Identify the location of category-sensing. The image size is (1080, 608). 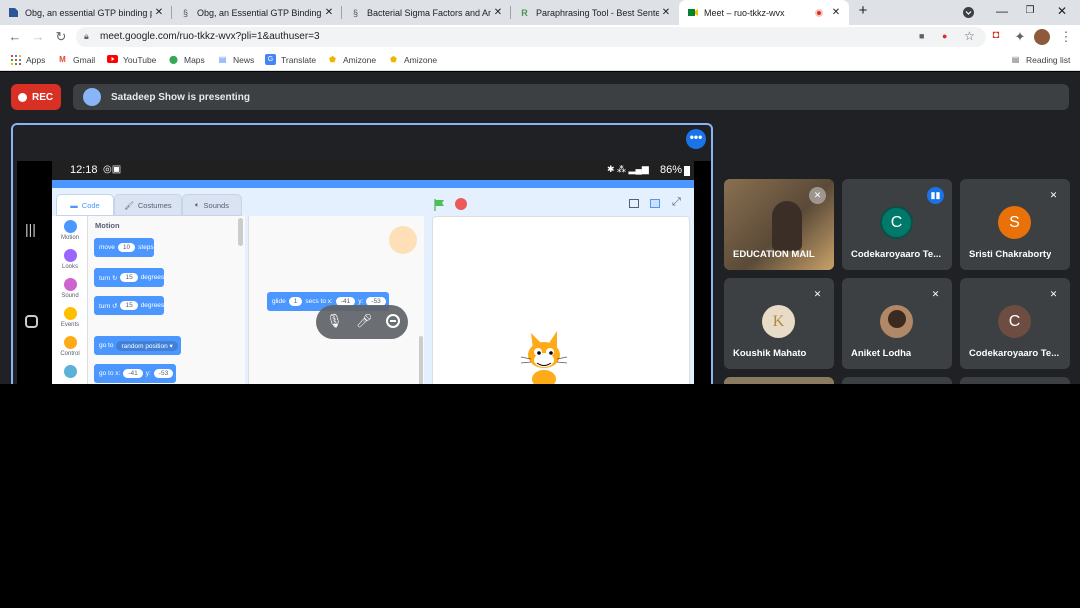
(70, 372).